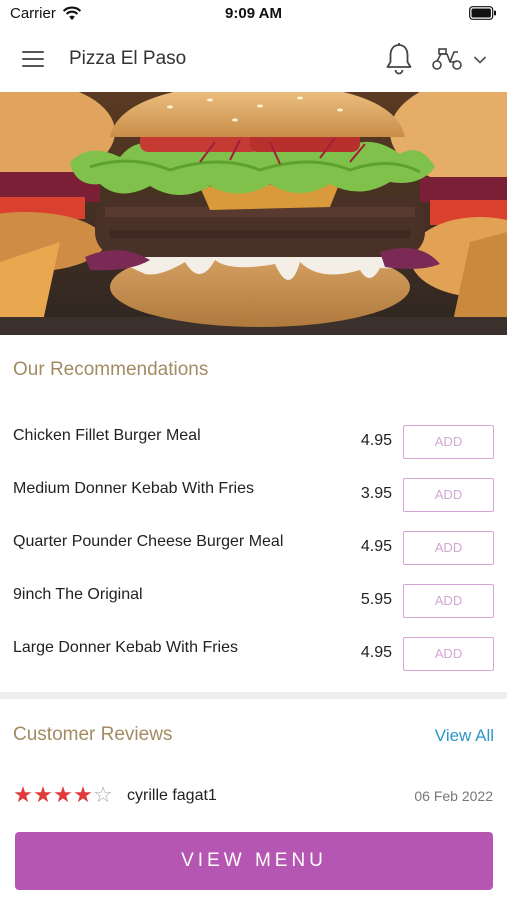 This screenshot has height=900, width=507. What do you see at coordinates (482, 13) in the screenshot?
I see `battery-icon` at bounding box center [482, 13].